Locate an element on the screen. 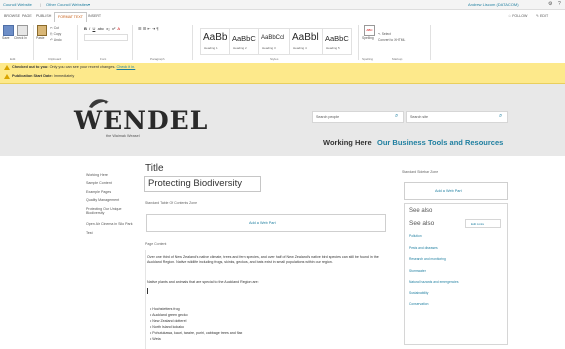 Image resolution: width=565 pixels, height=349 pixels. tab-publish: PUBLISH is located at coordinates (43, 16).